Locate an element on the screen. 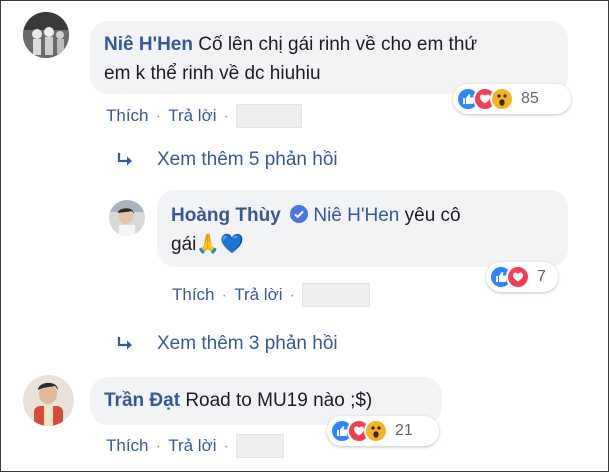 The image size is (609, 472). love-icon is located at coordinates (518, 277).